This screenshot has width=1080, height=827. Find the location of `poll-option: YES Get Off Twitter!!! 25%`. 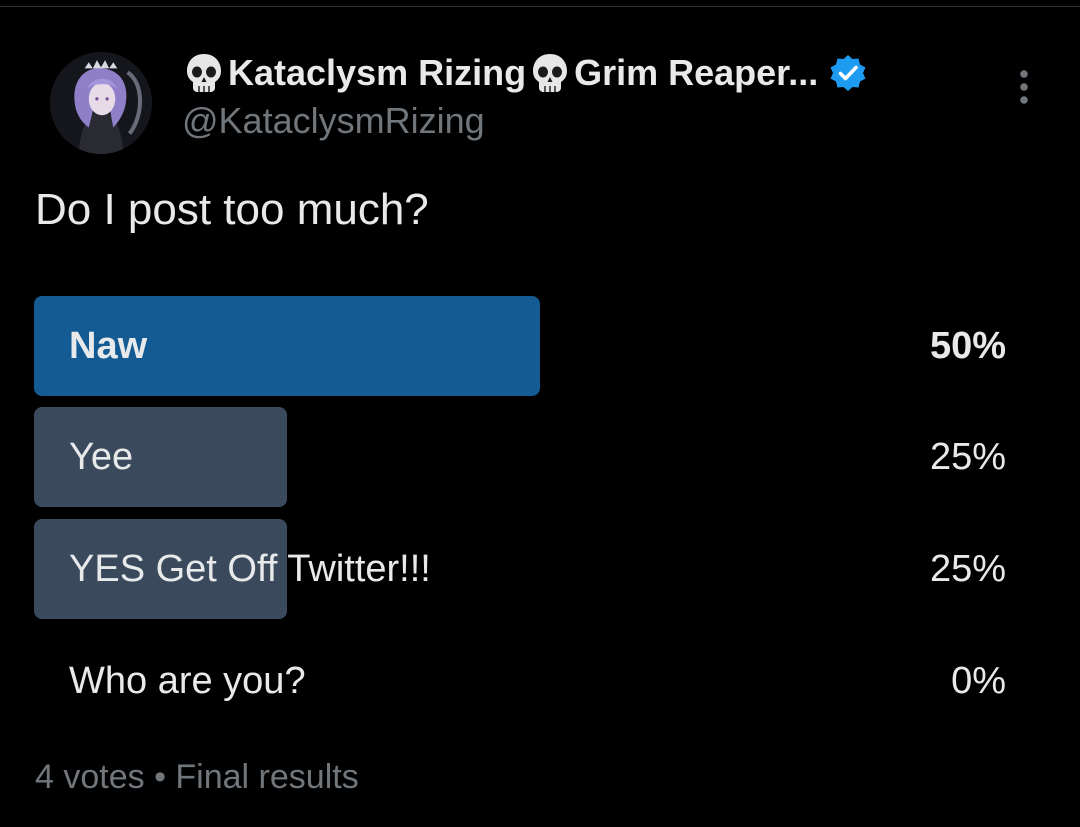

poll-option: YES Get Off Twitter!!! 25% is located at coordinates (524, 569).